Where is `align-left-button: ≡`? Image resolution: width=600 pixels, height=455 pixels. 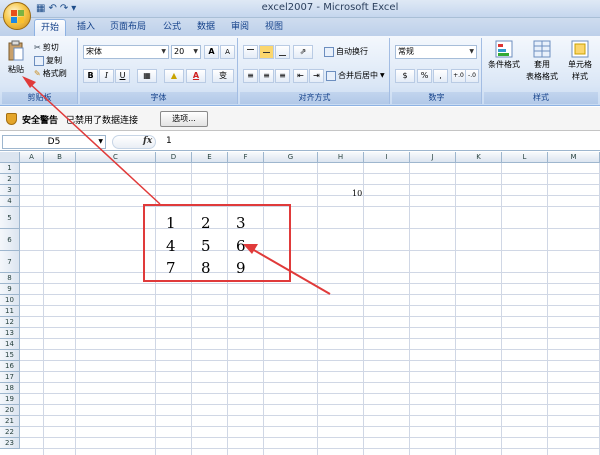
align-left-button: ≡ is located at coordinates (250, 76).